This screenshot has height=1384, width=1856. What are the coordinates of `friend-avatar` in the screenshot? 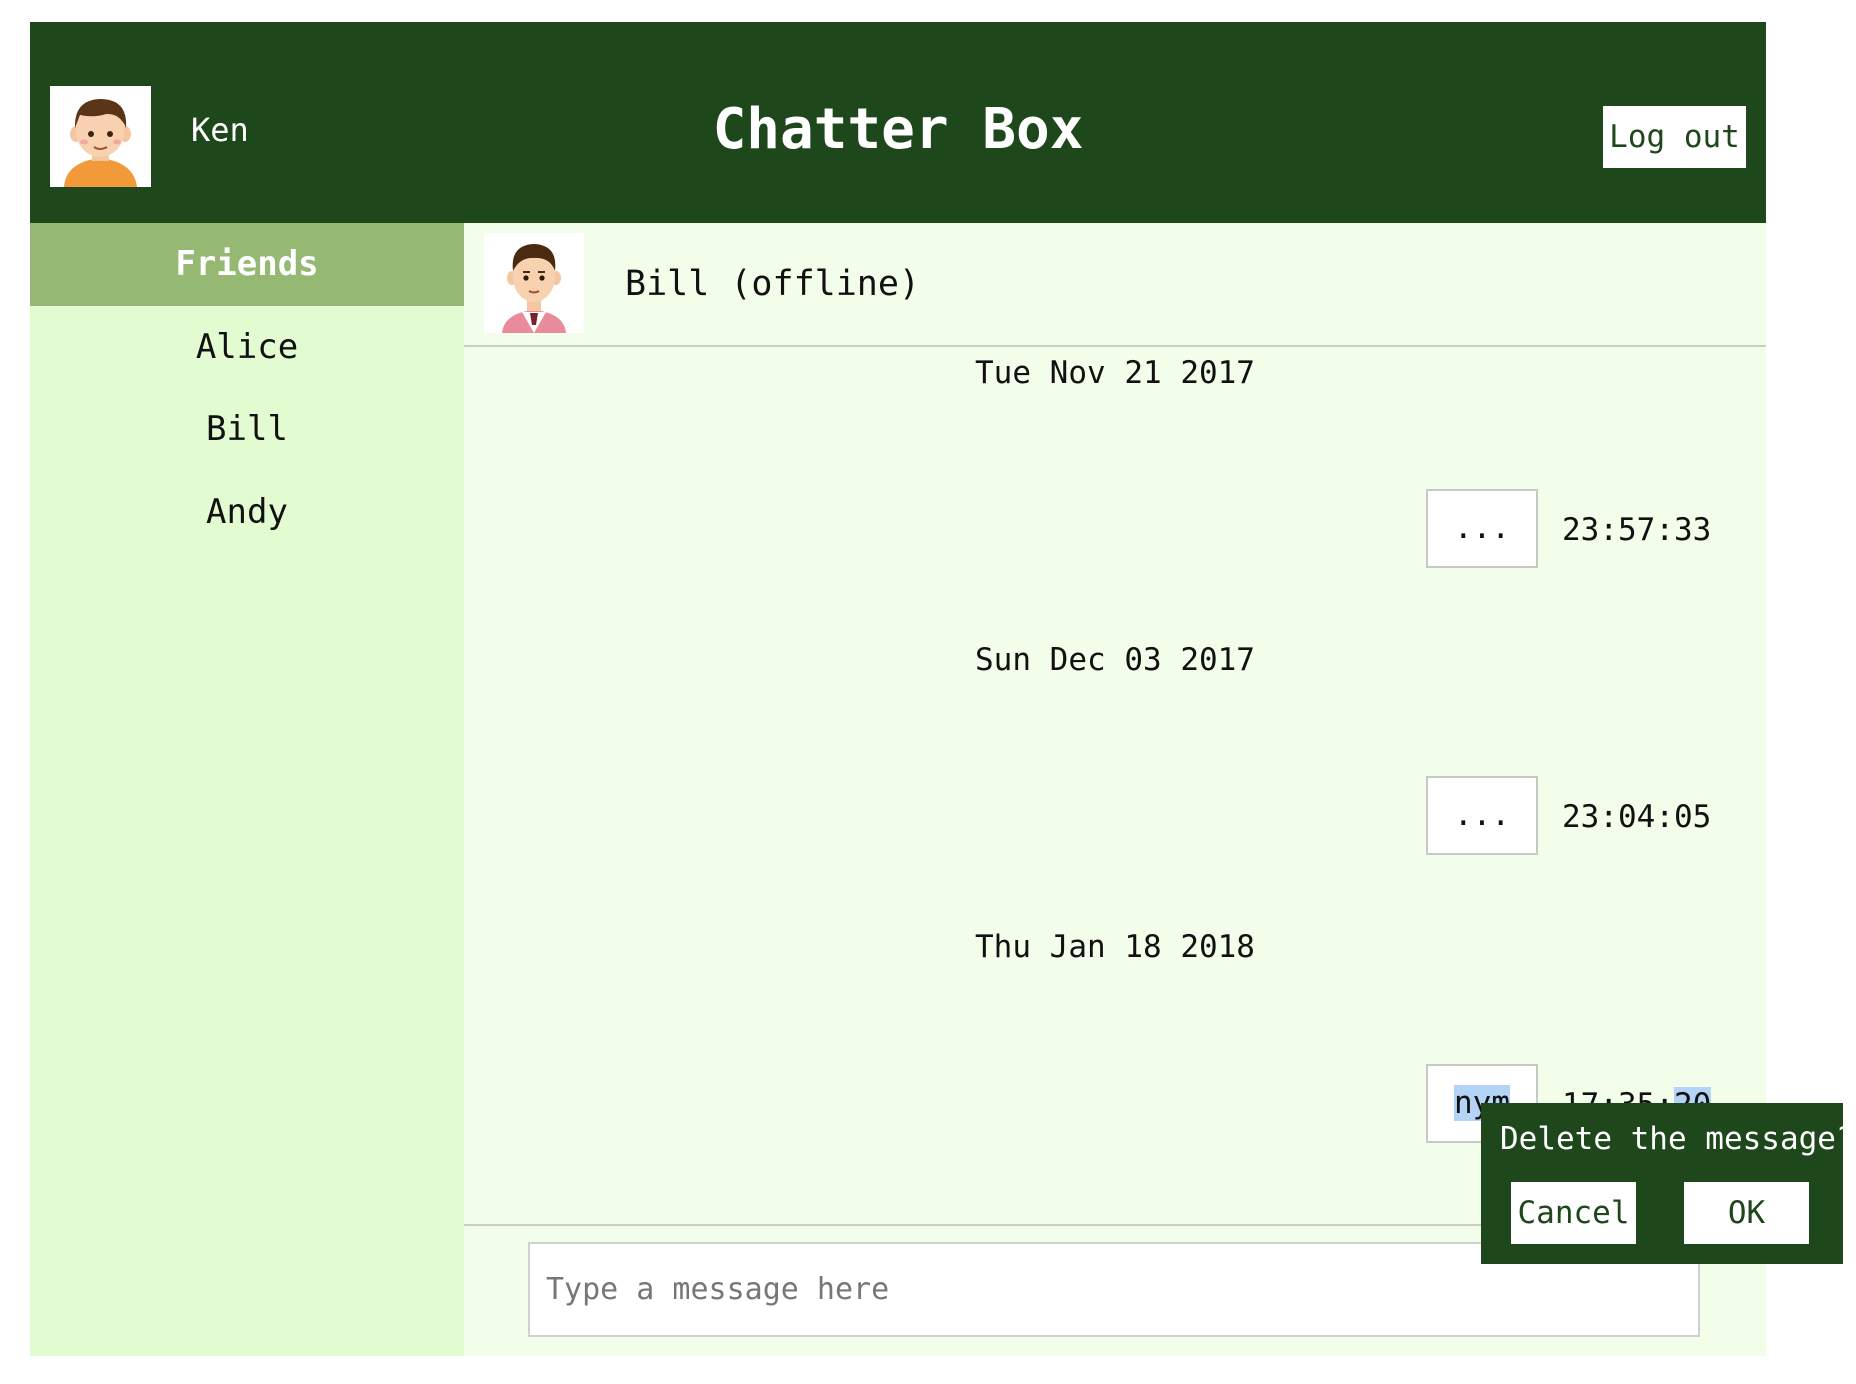 It's located at (534, 283).